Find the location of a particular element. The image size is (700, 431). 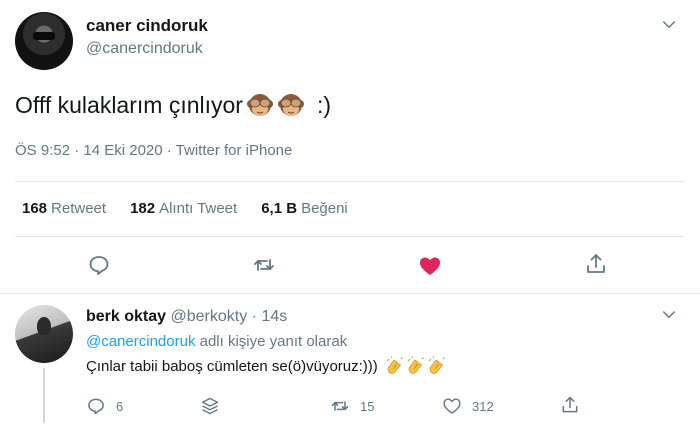

tweet-text: Offf kulaklarım çınlıyor :) is located at coordinates (173, 105).